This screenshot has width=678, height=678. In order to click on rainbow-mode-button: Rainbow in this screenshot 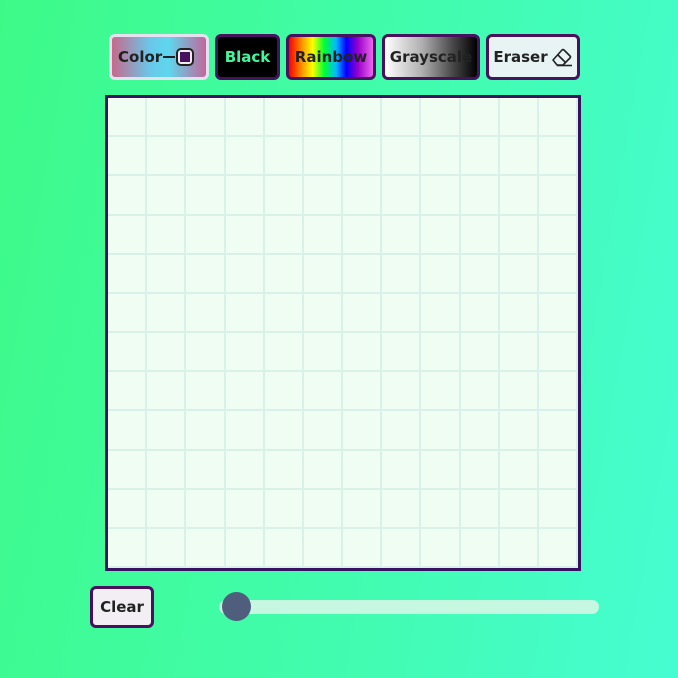, I will do `click(331, 57)`.